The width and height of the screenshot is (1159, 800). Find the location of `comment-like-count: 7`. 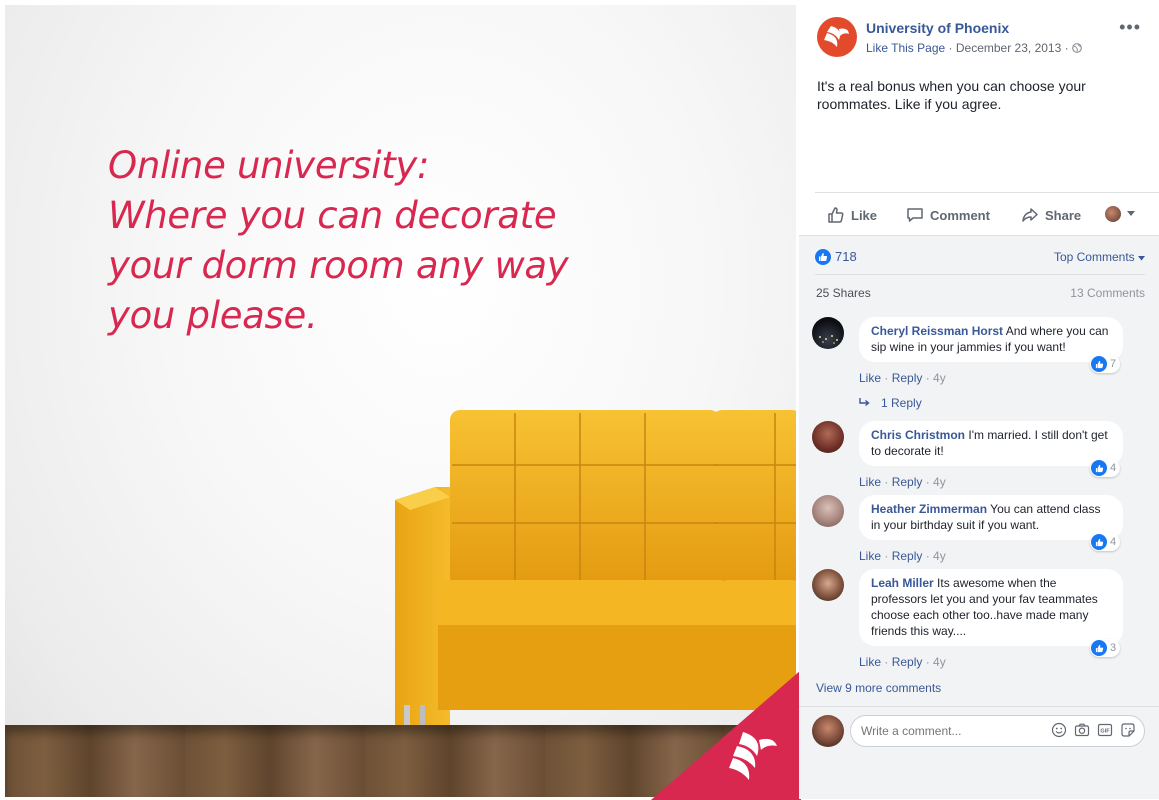

comment-like-count: 7 is located at coordinates (1113, 364).